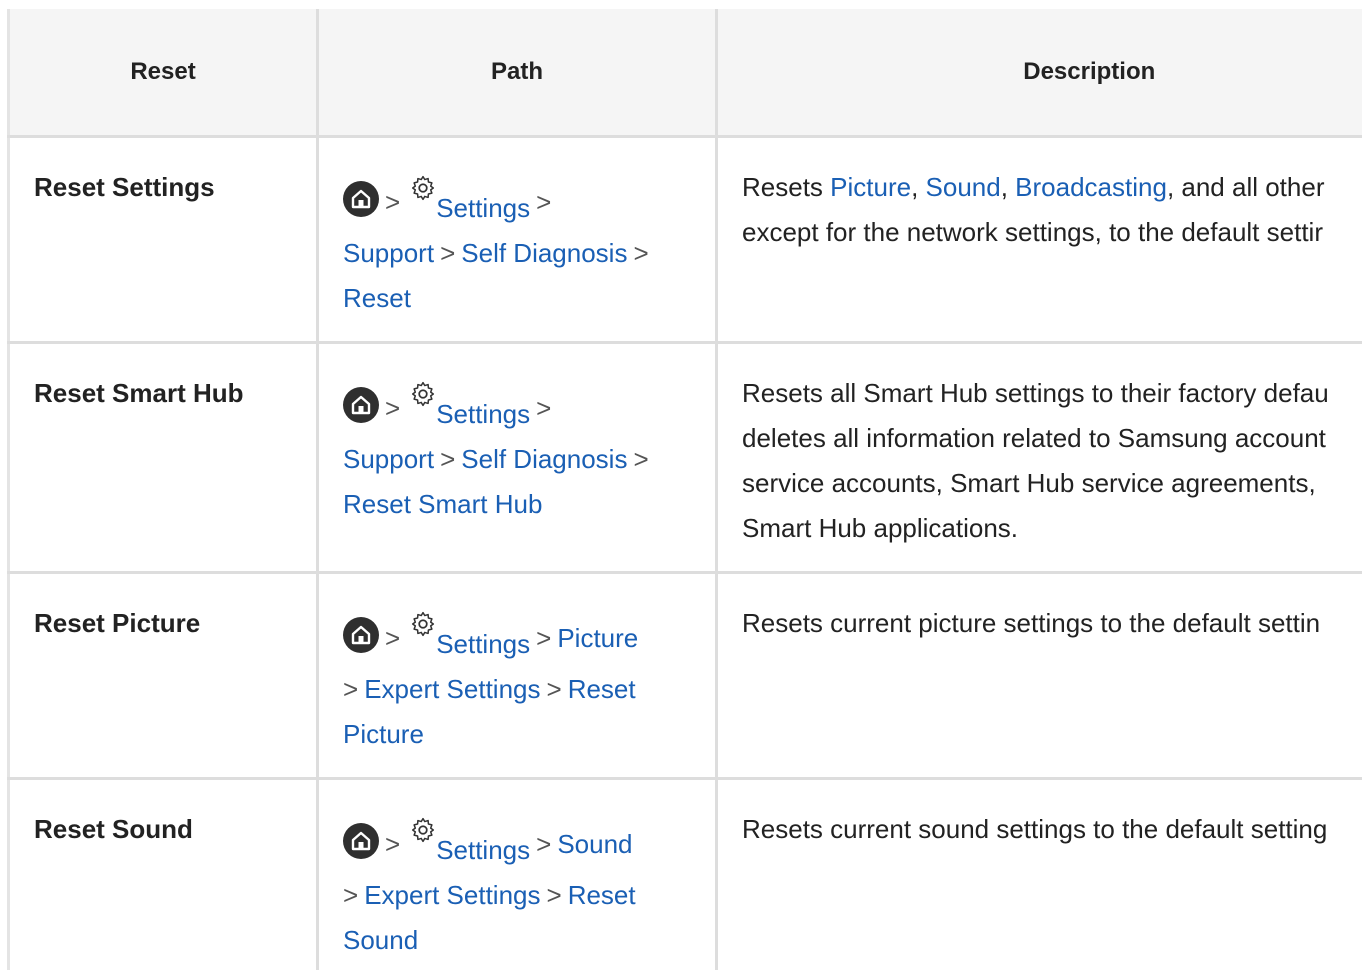  I want to click on path-cell: > Settings > Support > Self Diagnosis > Reset, so click(516, 240).